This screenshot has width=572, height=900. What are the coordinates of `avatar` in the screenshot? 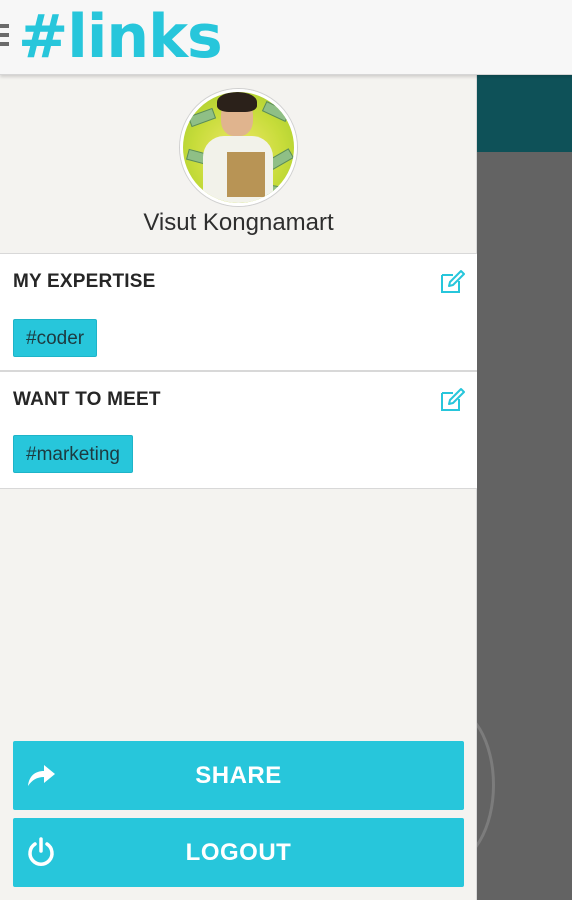 It's located at (238, 147).